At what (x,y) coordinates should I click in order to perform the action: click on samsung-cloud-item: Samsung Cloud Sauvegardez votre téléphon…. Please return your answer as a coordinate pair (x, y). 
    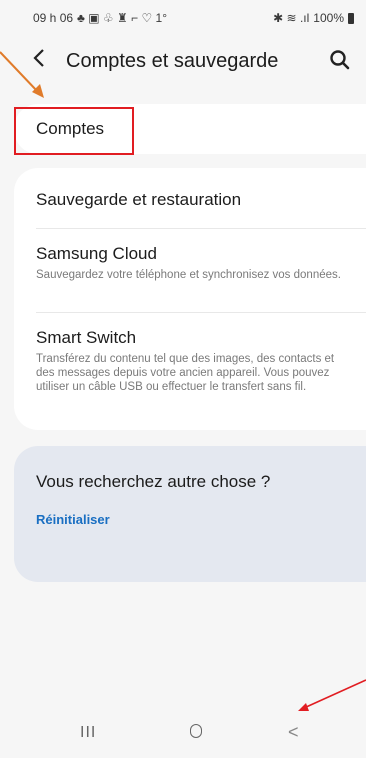
    Looking at the image, I should click on (201, 263).